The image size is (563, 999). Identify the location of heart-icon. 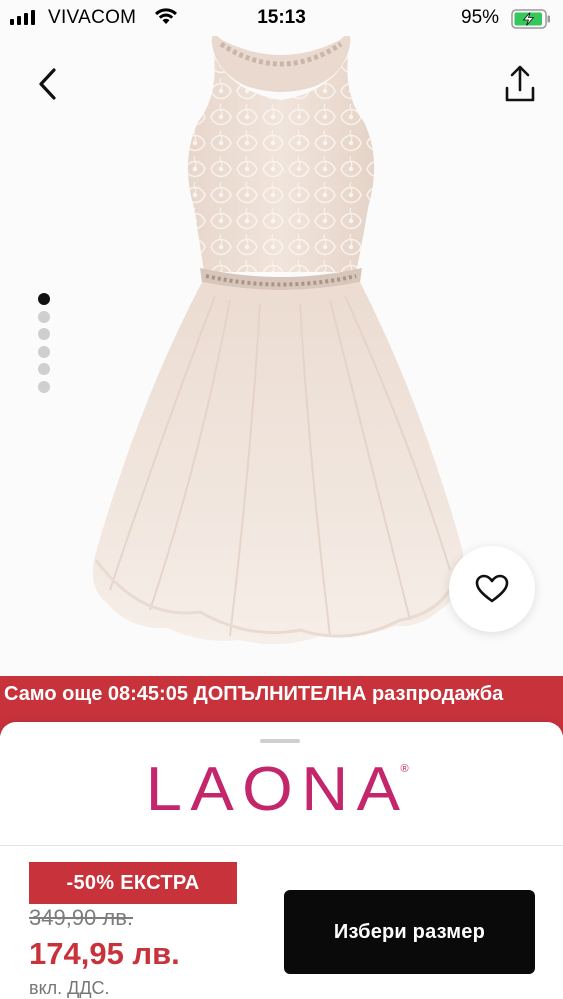
(492, 588).